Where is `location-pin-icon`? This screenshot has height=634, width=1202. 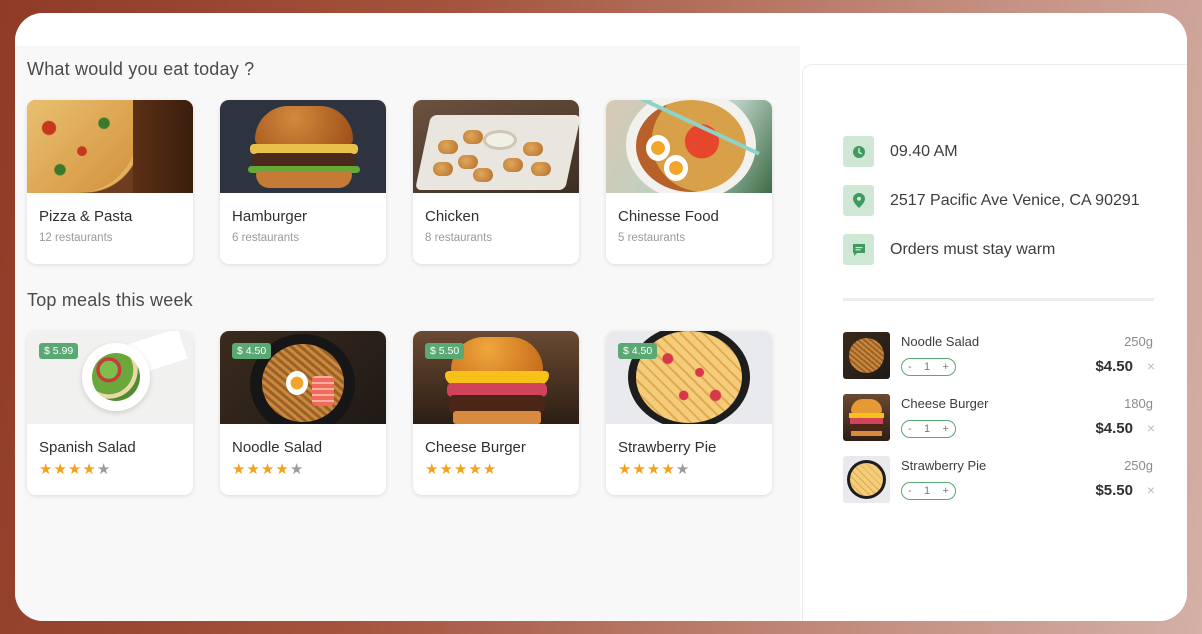
location-pin-icon is located at coordinates (858, 200).